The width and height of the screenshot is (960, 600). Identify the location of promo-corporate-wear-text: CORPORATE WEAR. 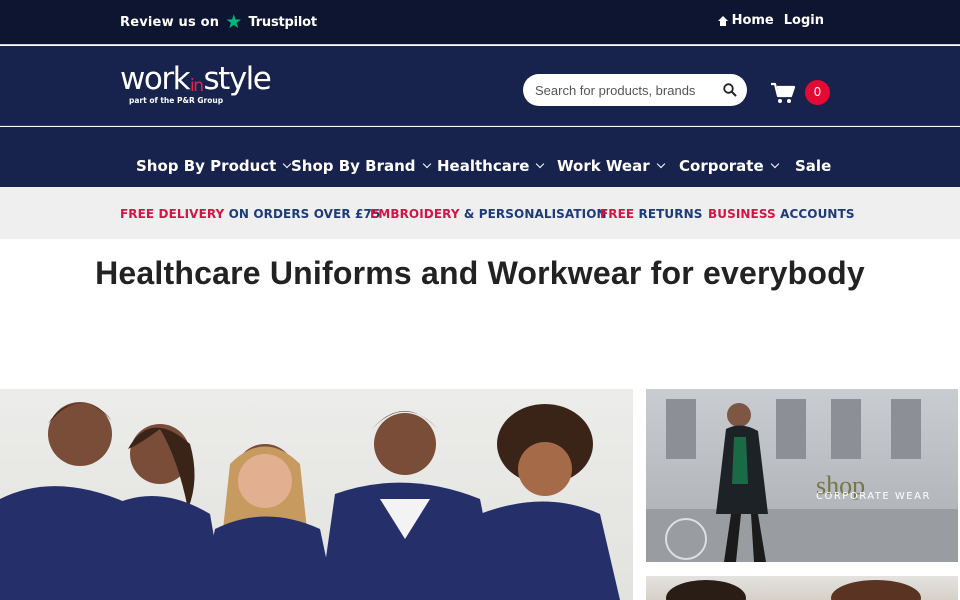
(873, 496).